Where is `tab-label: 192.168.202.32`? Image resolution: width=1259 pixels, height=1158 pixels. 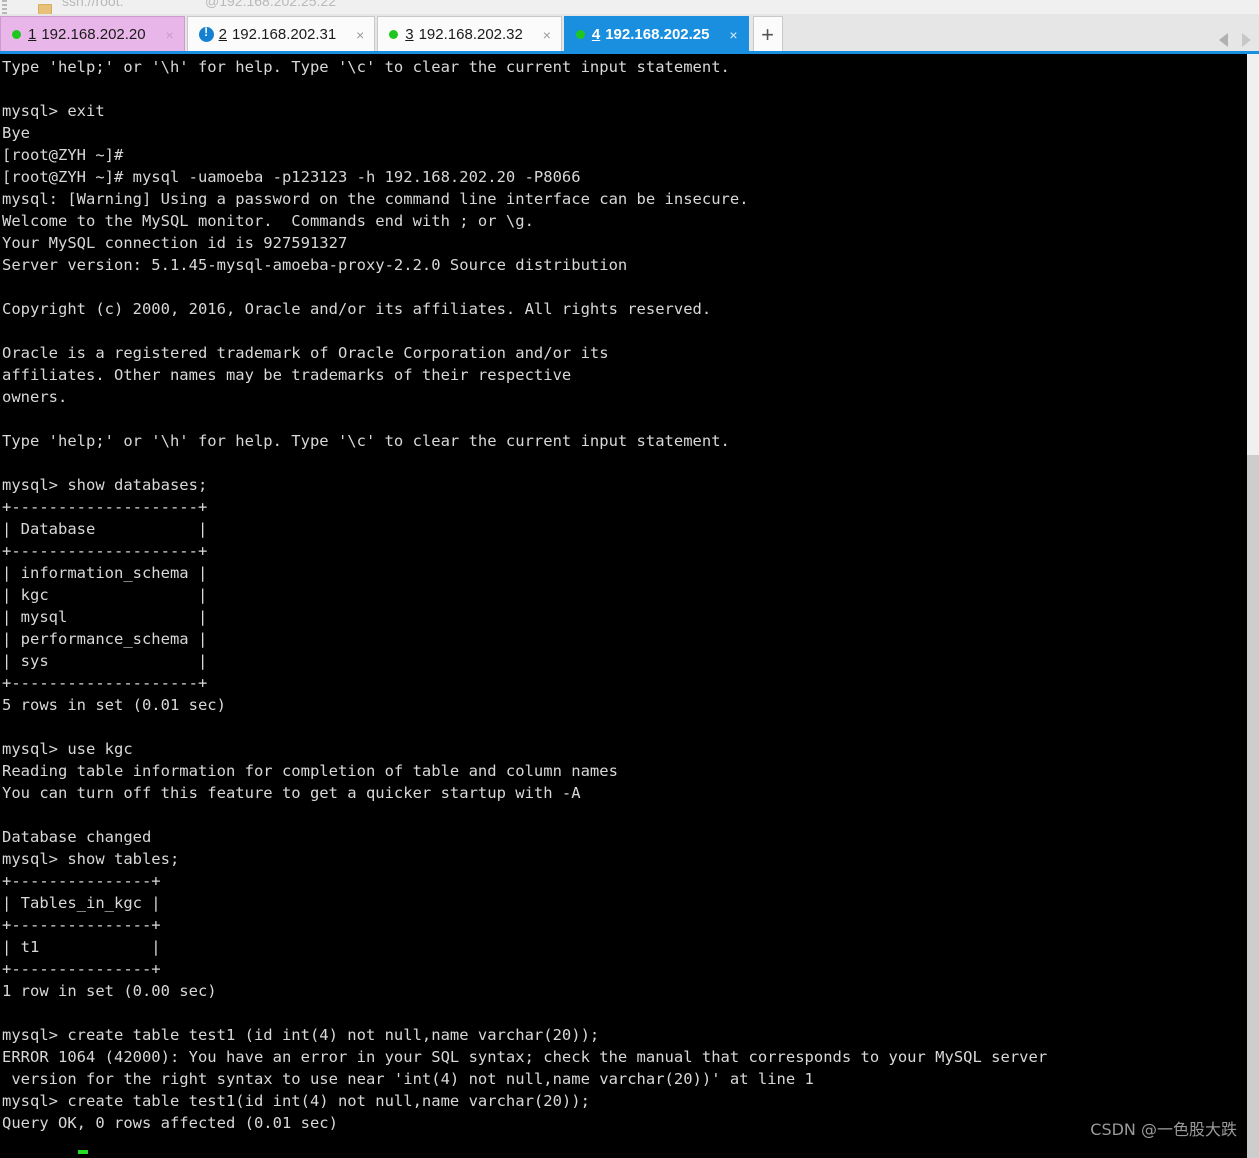
tab-label: 192.168.202.32 is located at coordinates (470, 34).